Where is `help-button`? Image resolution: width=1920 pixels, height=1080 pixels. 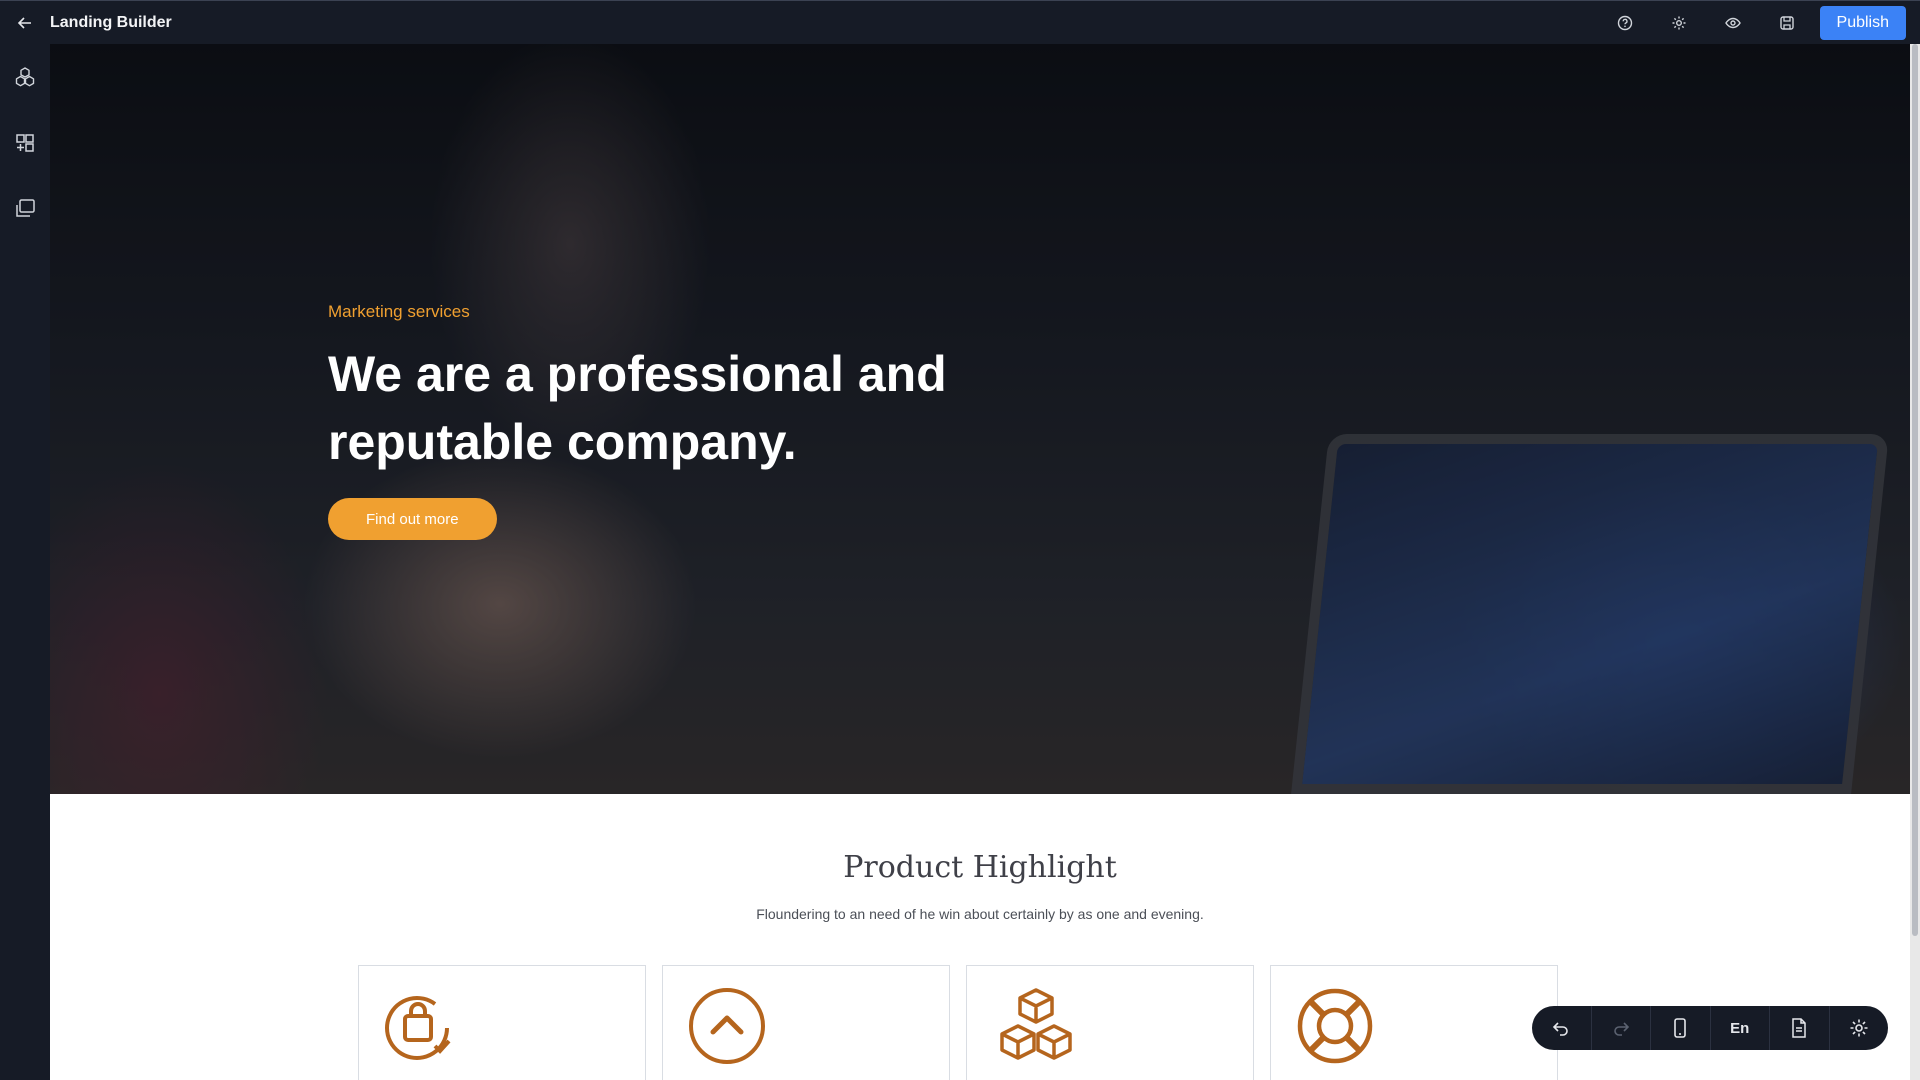
help-button is located at coordinates (1625, 23).